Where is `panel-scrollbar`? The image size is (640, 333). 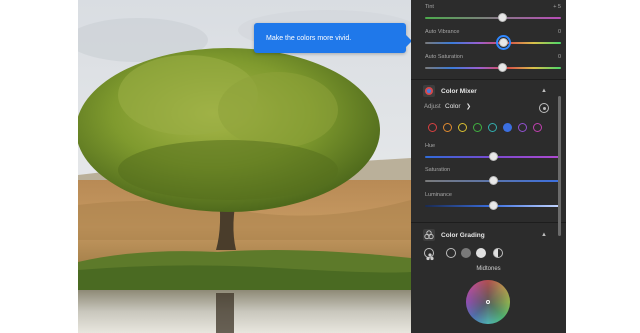 panel-scrollbar is located at coordinates (559, 166).